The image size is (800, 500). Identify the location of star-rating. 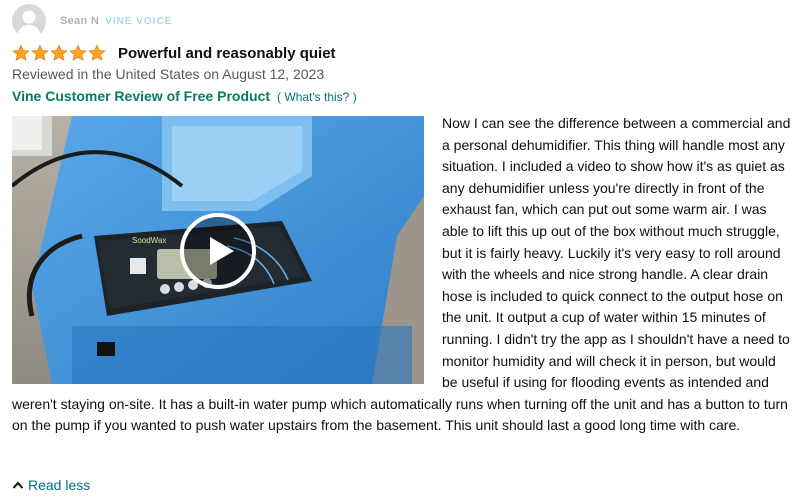
(59, 53).